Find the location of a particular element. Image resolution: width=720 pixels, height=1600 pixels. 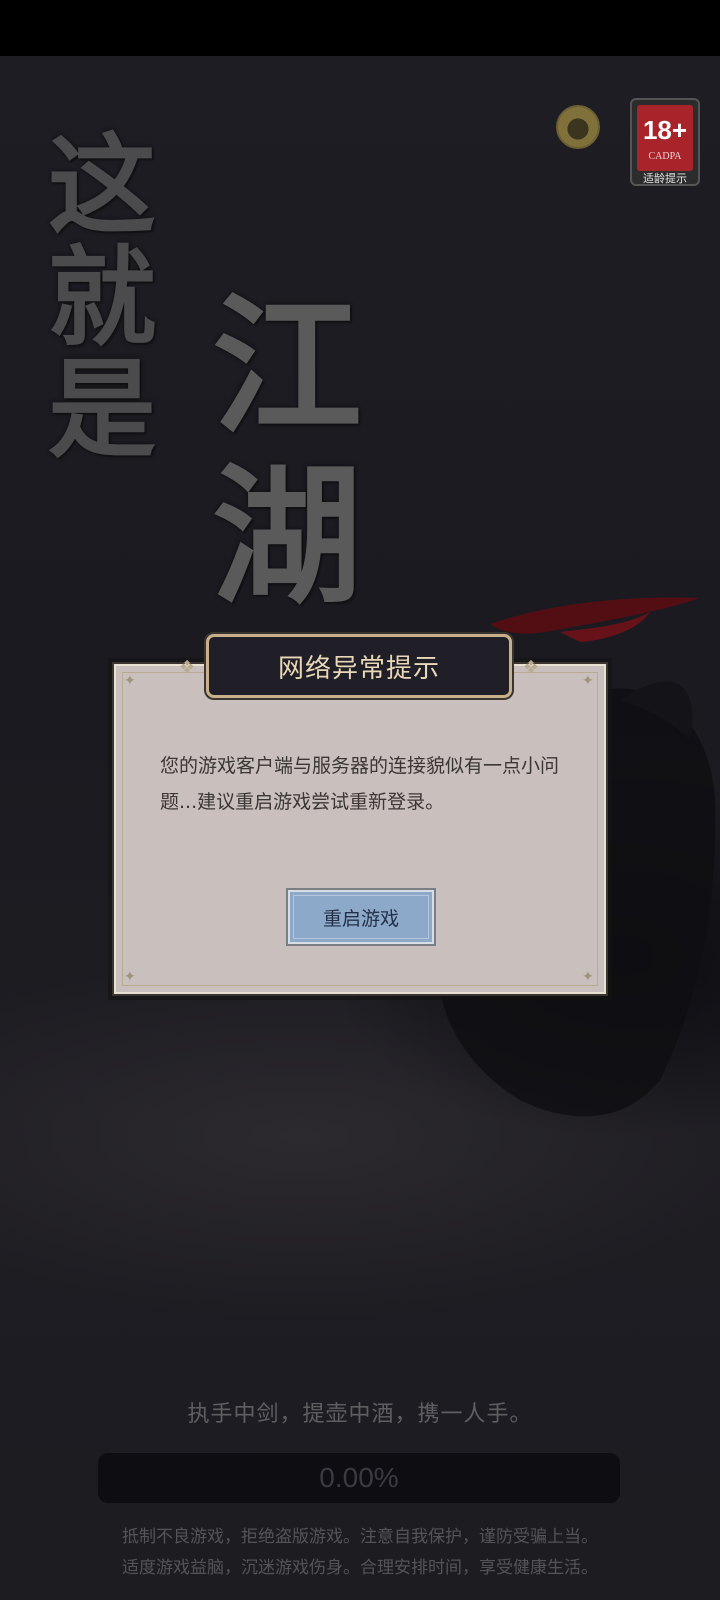

title-char: 湖 is located at coordinates (287, 537).